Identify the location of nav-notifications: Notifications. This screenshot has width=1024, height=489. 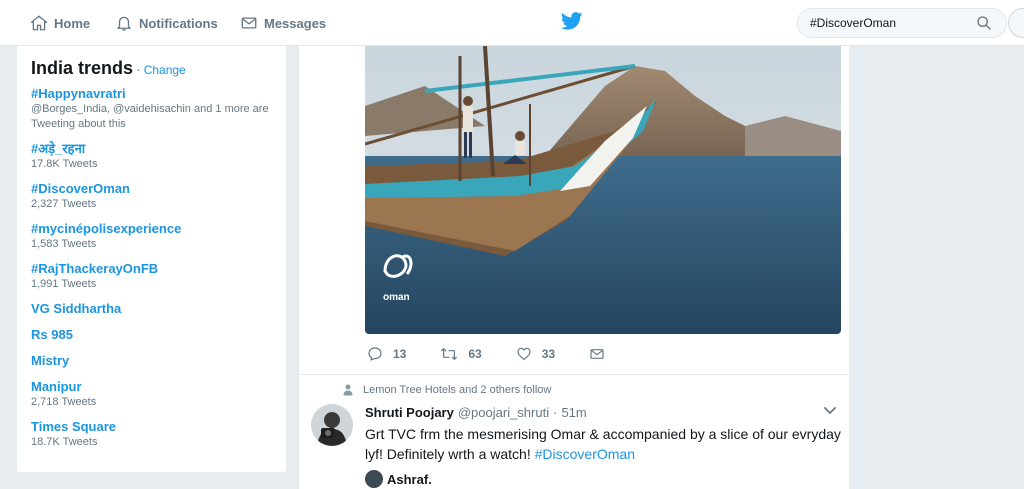
(166, 23).